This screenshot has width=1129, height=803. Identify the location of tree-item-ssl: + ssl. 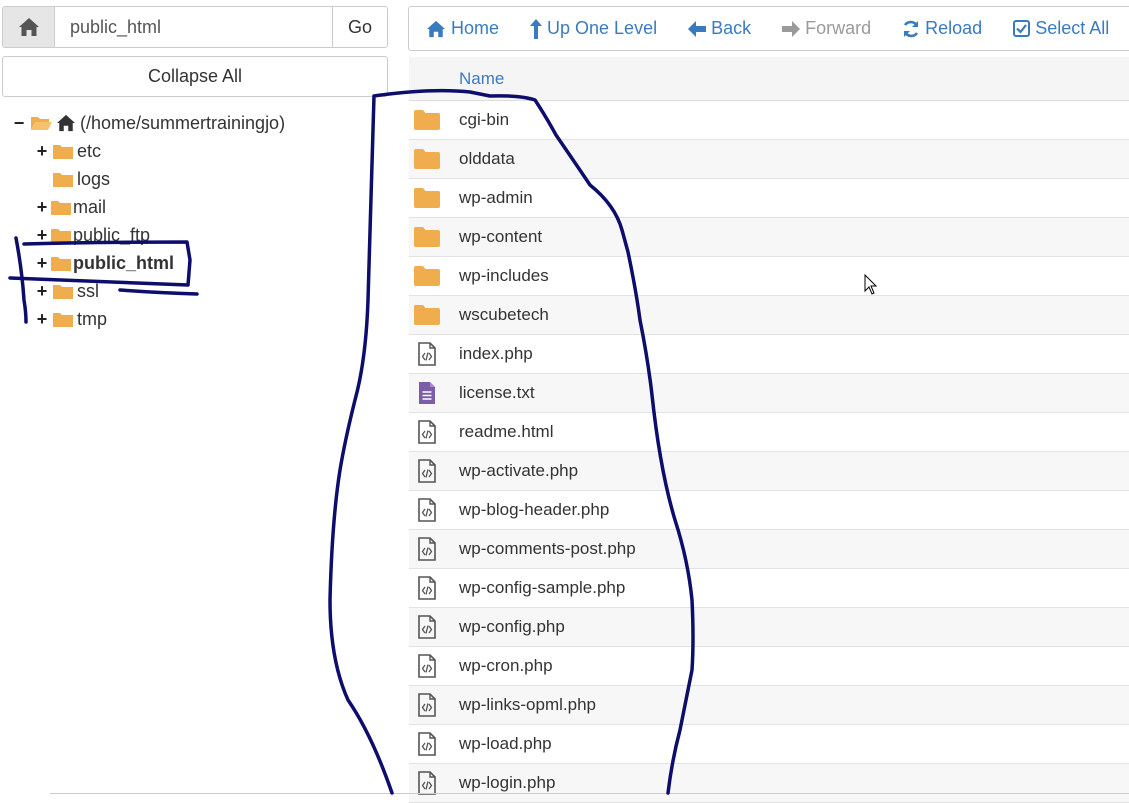
(67, 291).